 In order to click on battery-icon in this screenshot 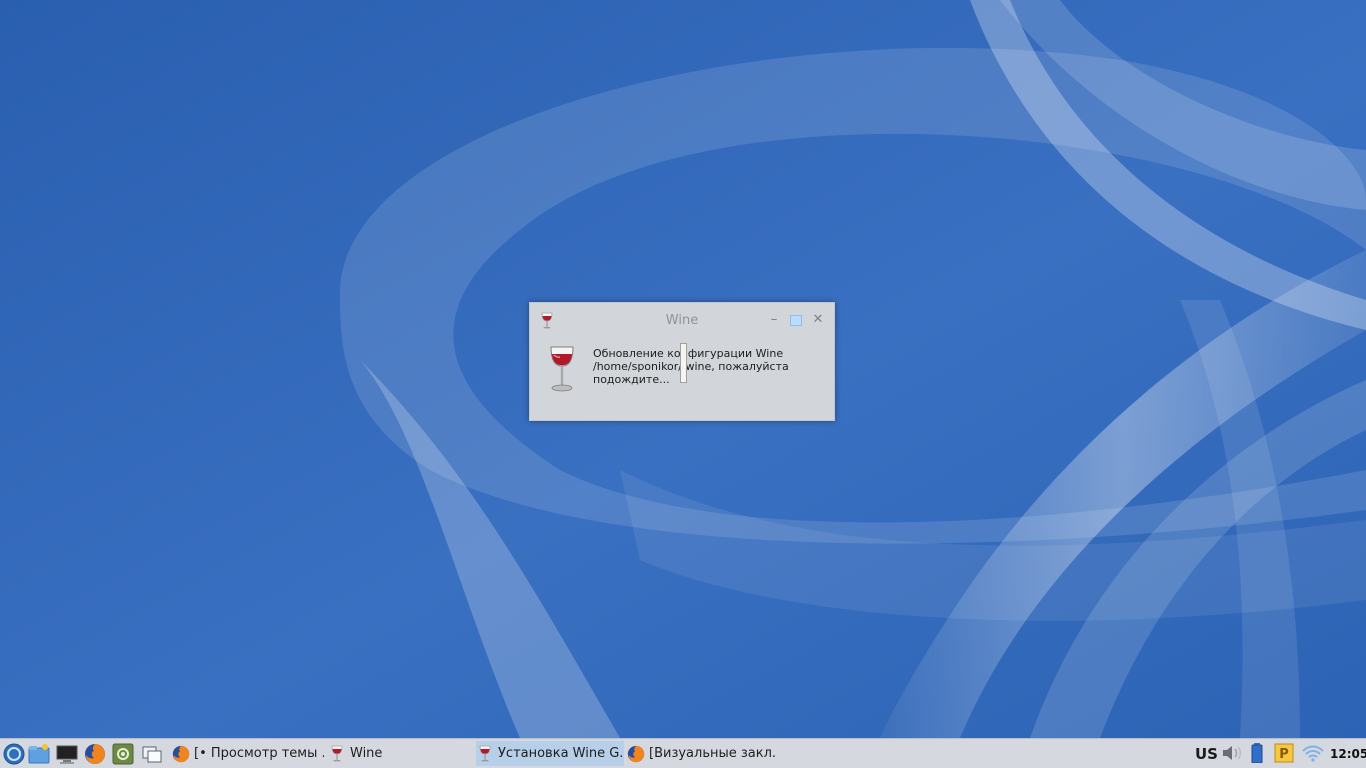, I will do `click(1257, 753)`.